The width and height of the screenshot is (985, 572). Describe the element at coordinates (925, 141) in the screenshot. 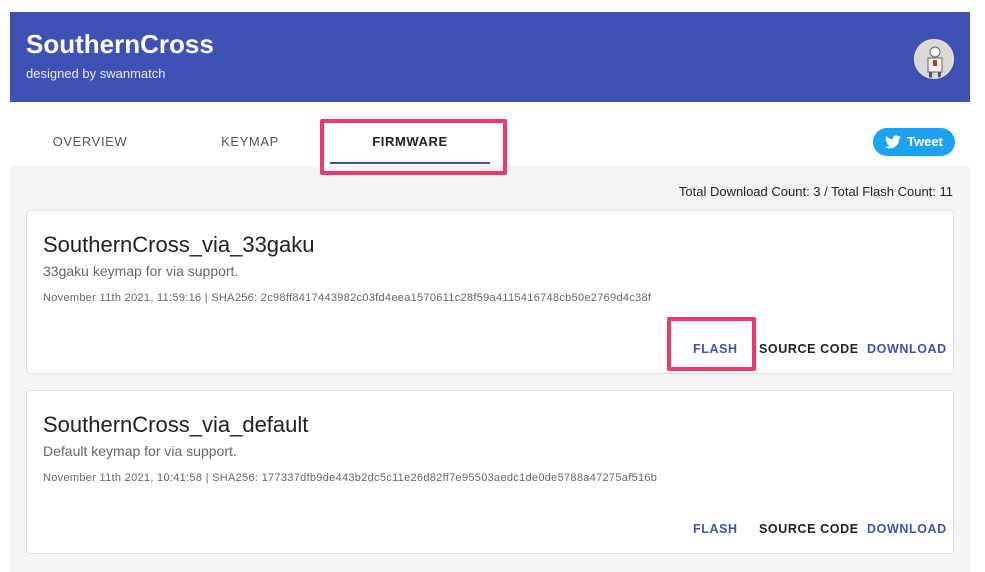

I see `tweet-label: Tweet` at that location.